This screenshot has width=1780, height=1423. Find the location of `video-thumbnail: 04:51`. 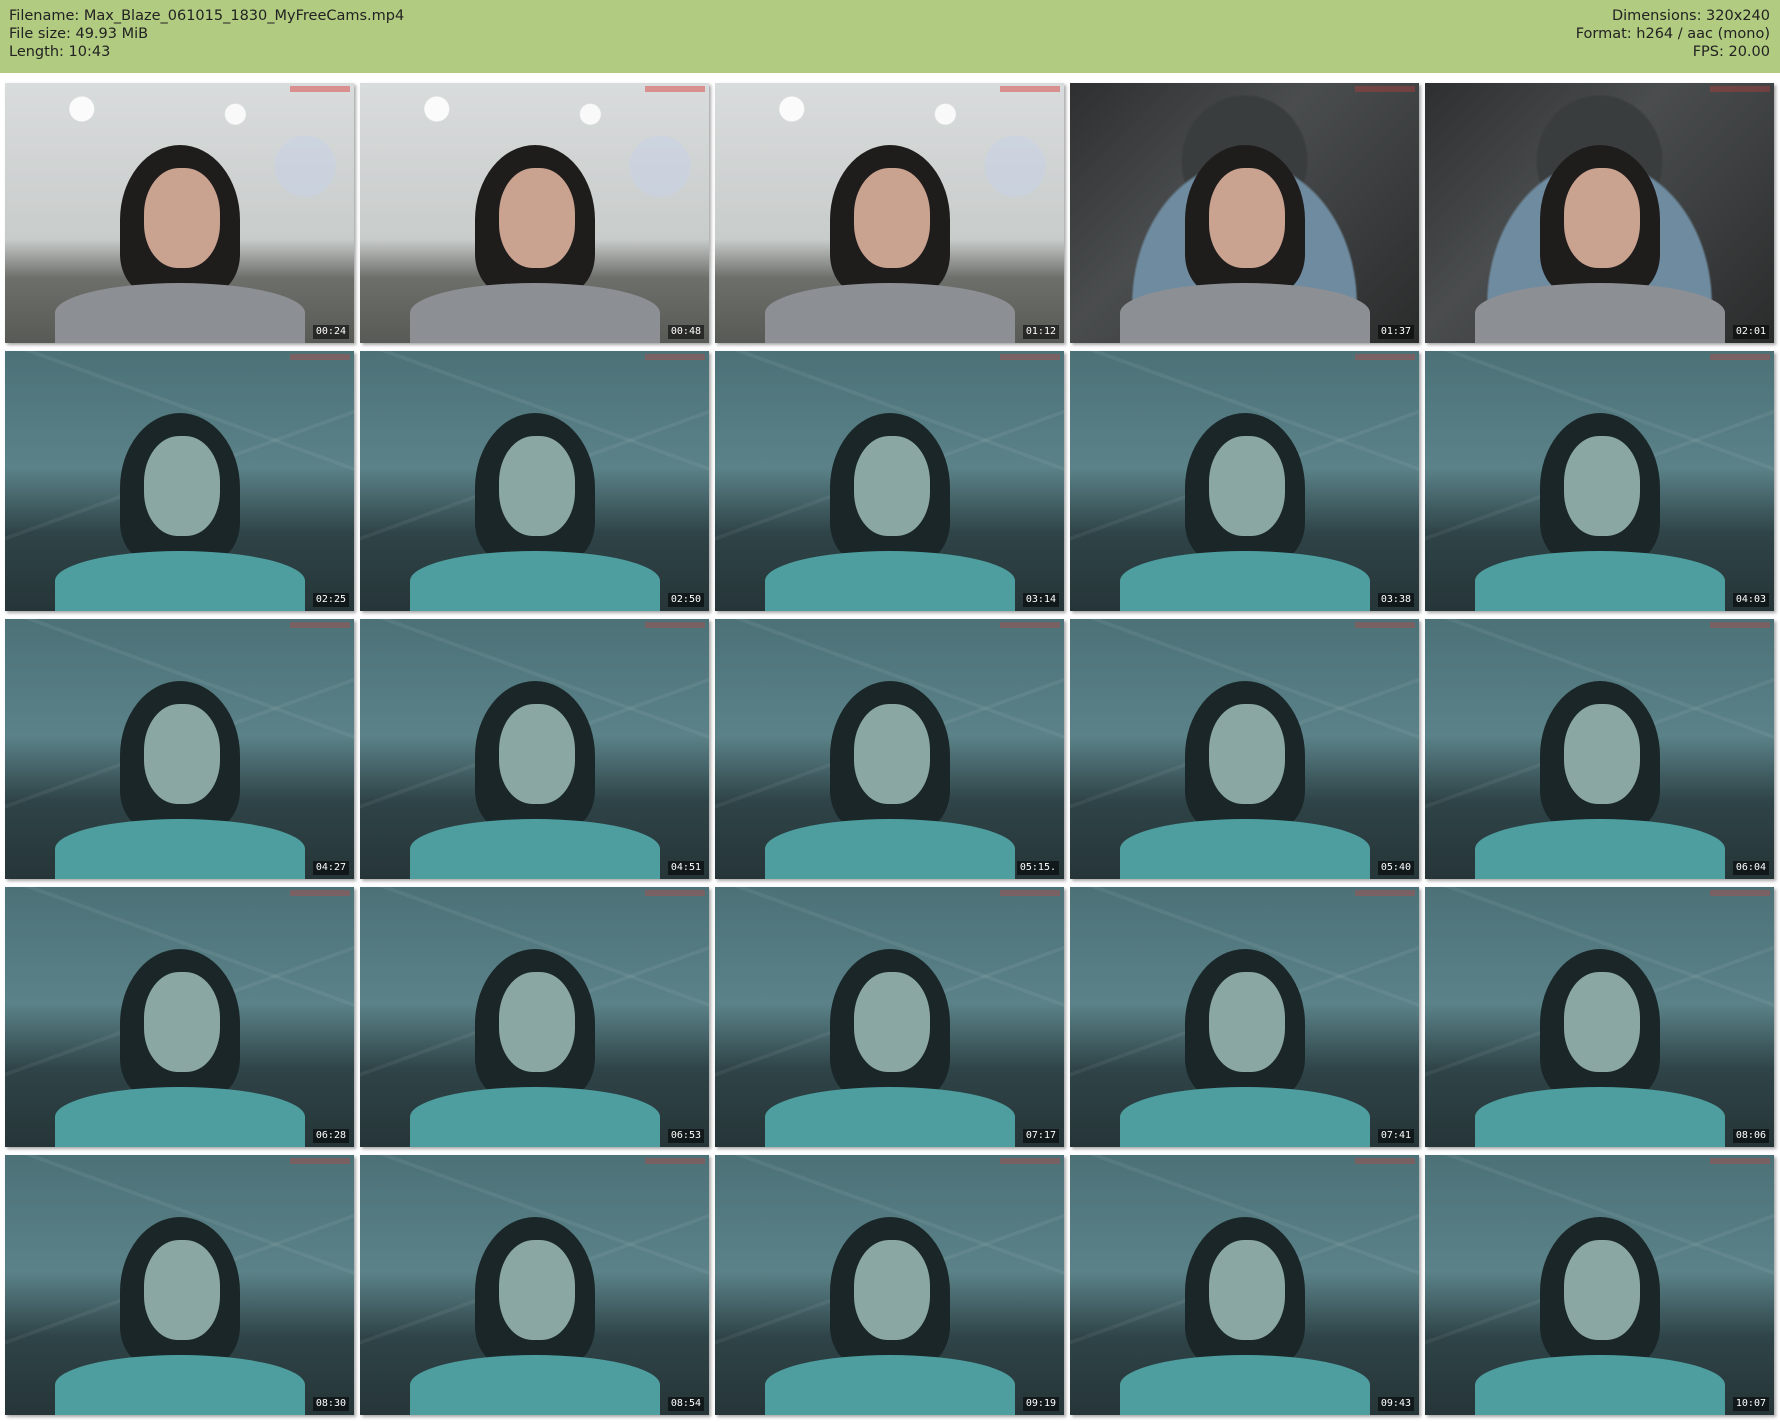

video-thumbnail: 04:51 is located at coordinates (534, 749).